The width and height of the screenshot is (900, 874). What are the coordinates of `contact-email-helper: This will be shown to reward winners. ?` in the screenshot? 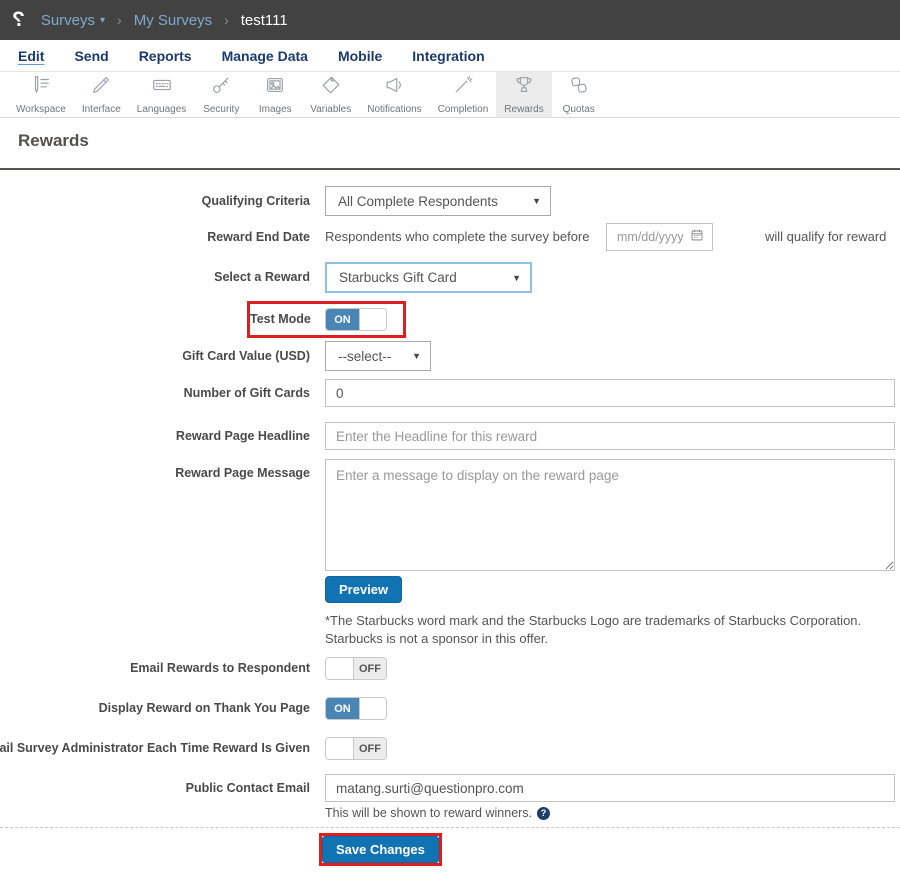 It's located at (438, 813).